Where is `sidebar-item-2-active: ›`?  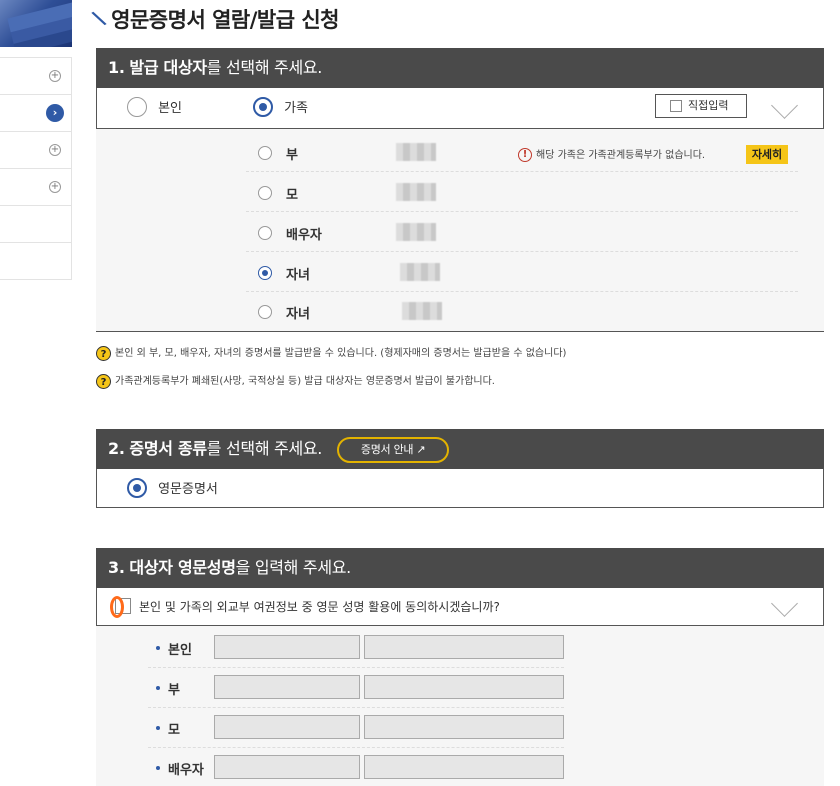
sidebar-item-2-active: › is located at coordinates (36, 113).